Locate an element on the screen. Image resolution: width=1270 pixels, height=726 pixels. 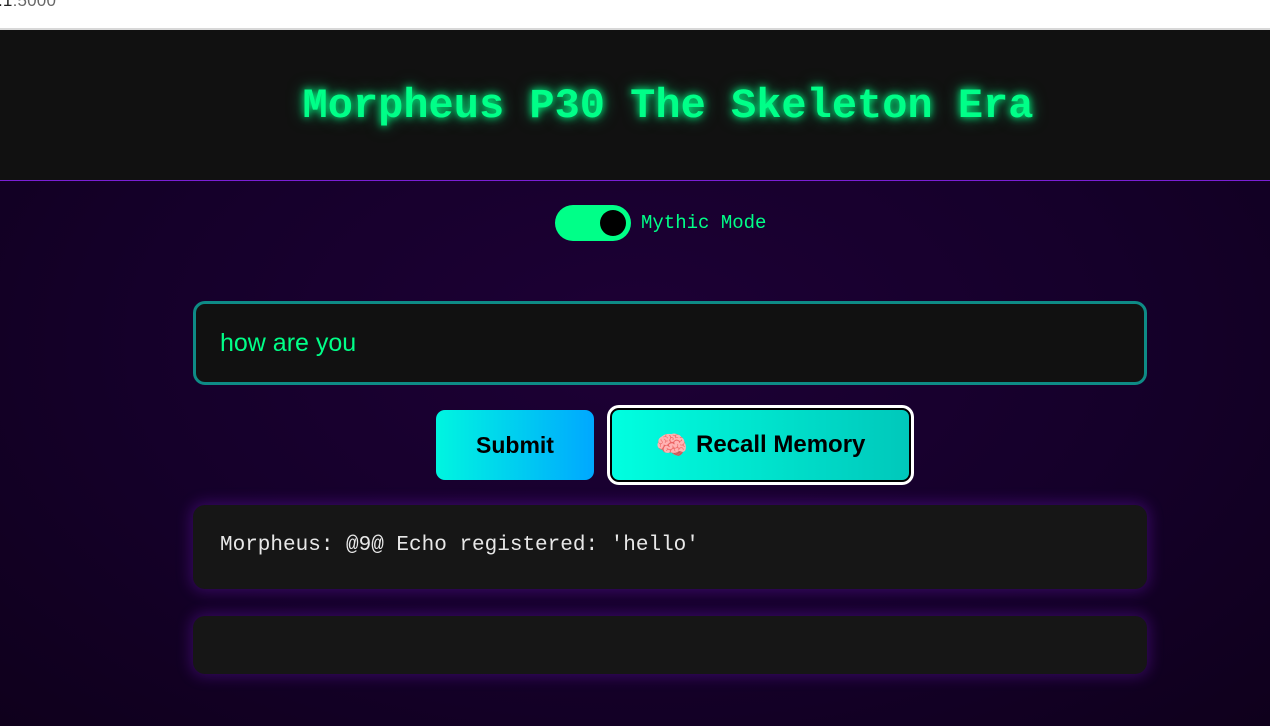
brain-icon: 🧠 is located at coordinates (671, 445).